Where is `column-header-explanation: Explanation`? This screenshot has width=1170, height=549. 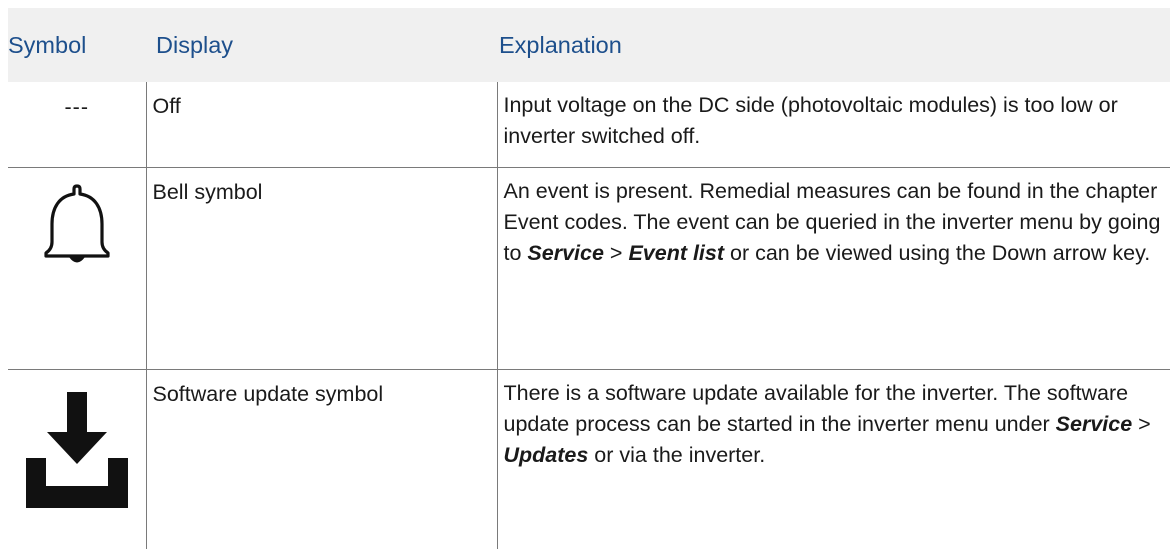 column-header-explanation: Explanation is located at coordinates (560, 44).